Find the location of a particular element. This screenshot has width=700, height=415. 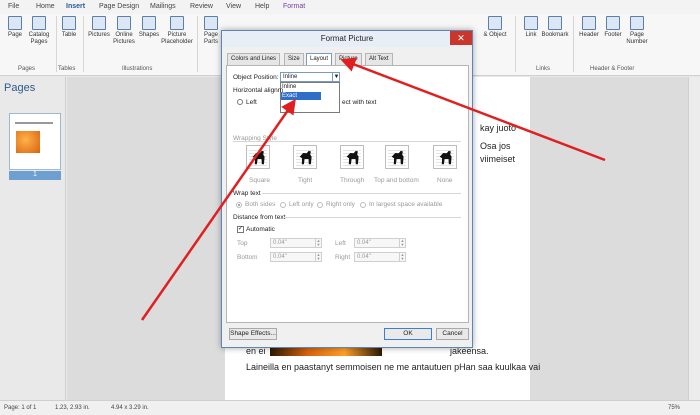

tab-mailings: Mailings is located at coordinates (163, 6).